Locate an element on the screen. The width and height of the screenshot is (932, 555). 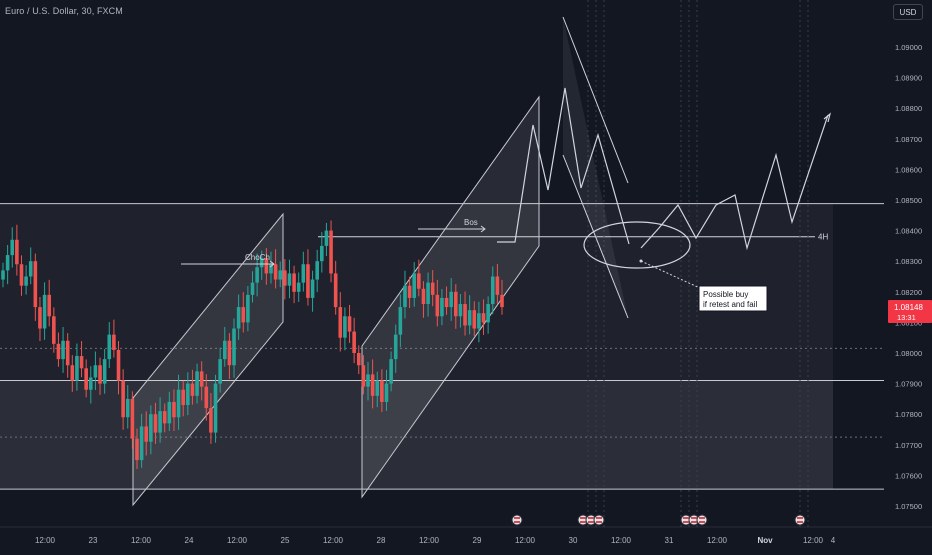
time-tick-label: 28 is located at coordinates (381, 540).